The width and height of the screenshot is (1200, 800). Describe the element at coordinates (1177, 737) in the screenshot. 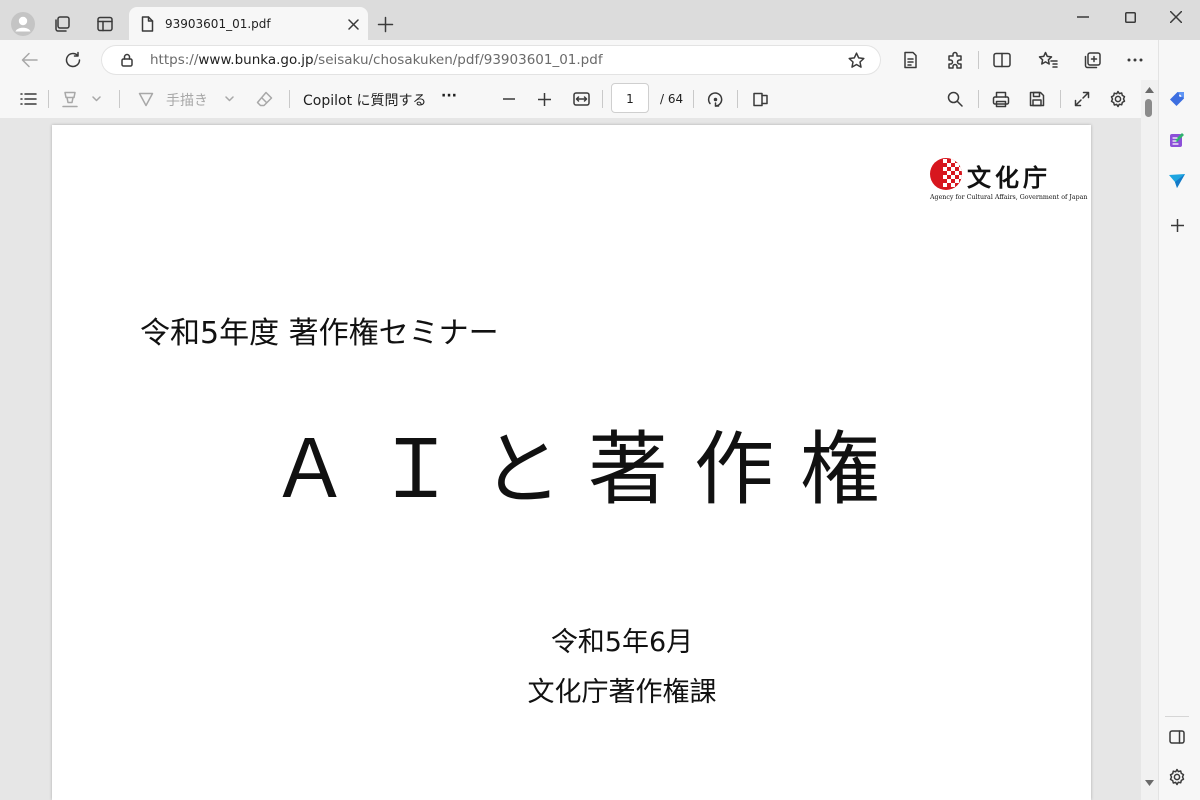

I see `hide-sidebar-icon` at that location.